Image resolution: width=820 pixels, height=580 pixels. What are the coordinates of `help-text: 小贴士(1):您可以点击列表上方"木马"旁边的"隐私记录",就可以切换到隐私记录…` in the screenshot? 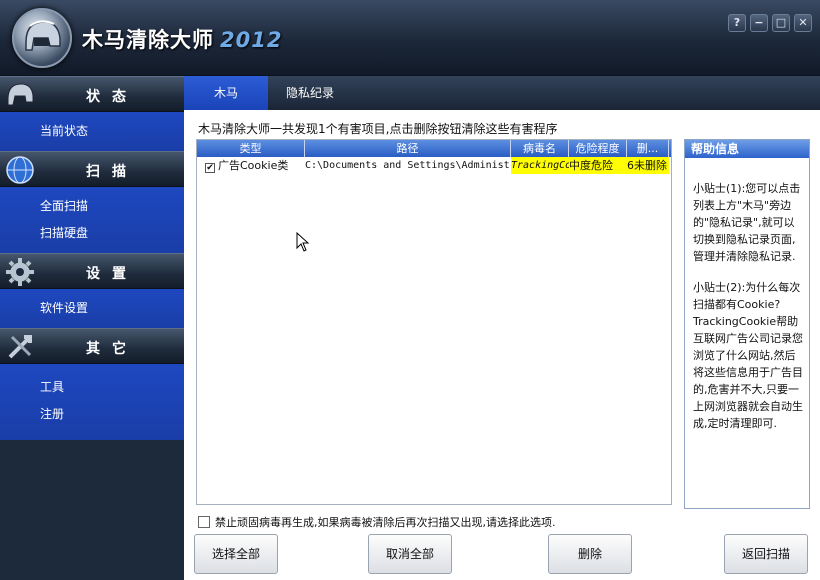 It's located at (747, 295).